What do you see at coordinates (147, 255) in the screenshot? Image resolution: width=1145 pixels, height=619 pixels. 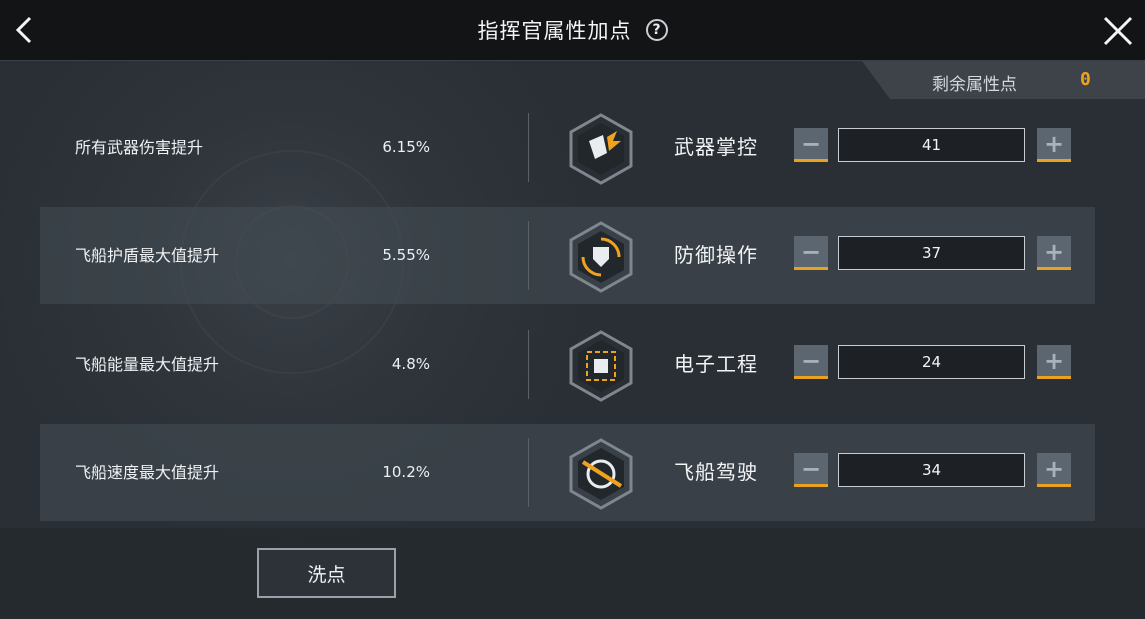 I see `bonus-label: 飞船护盾最大值提升` at bounding box center [147, 255].